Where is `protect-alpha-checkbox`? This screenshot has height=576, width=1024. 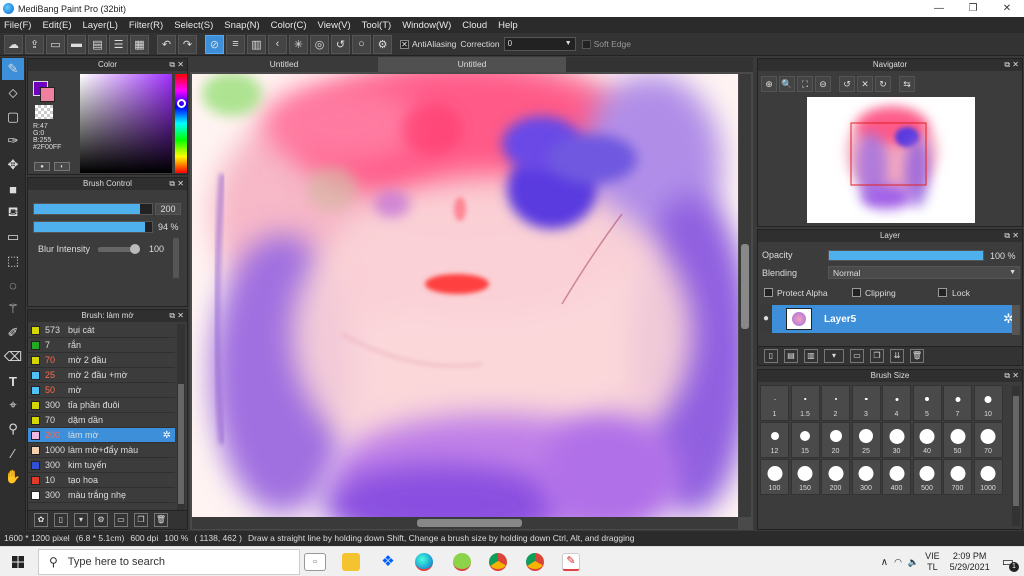 protect-alpha-checkbox is located at coordinates (768, 292).